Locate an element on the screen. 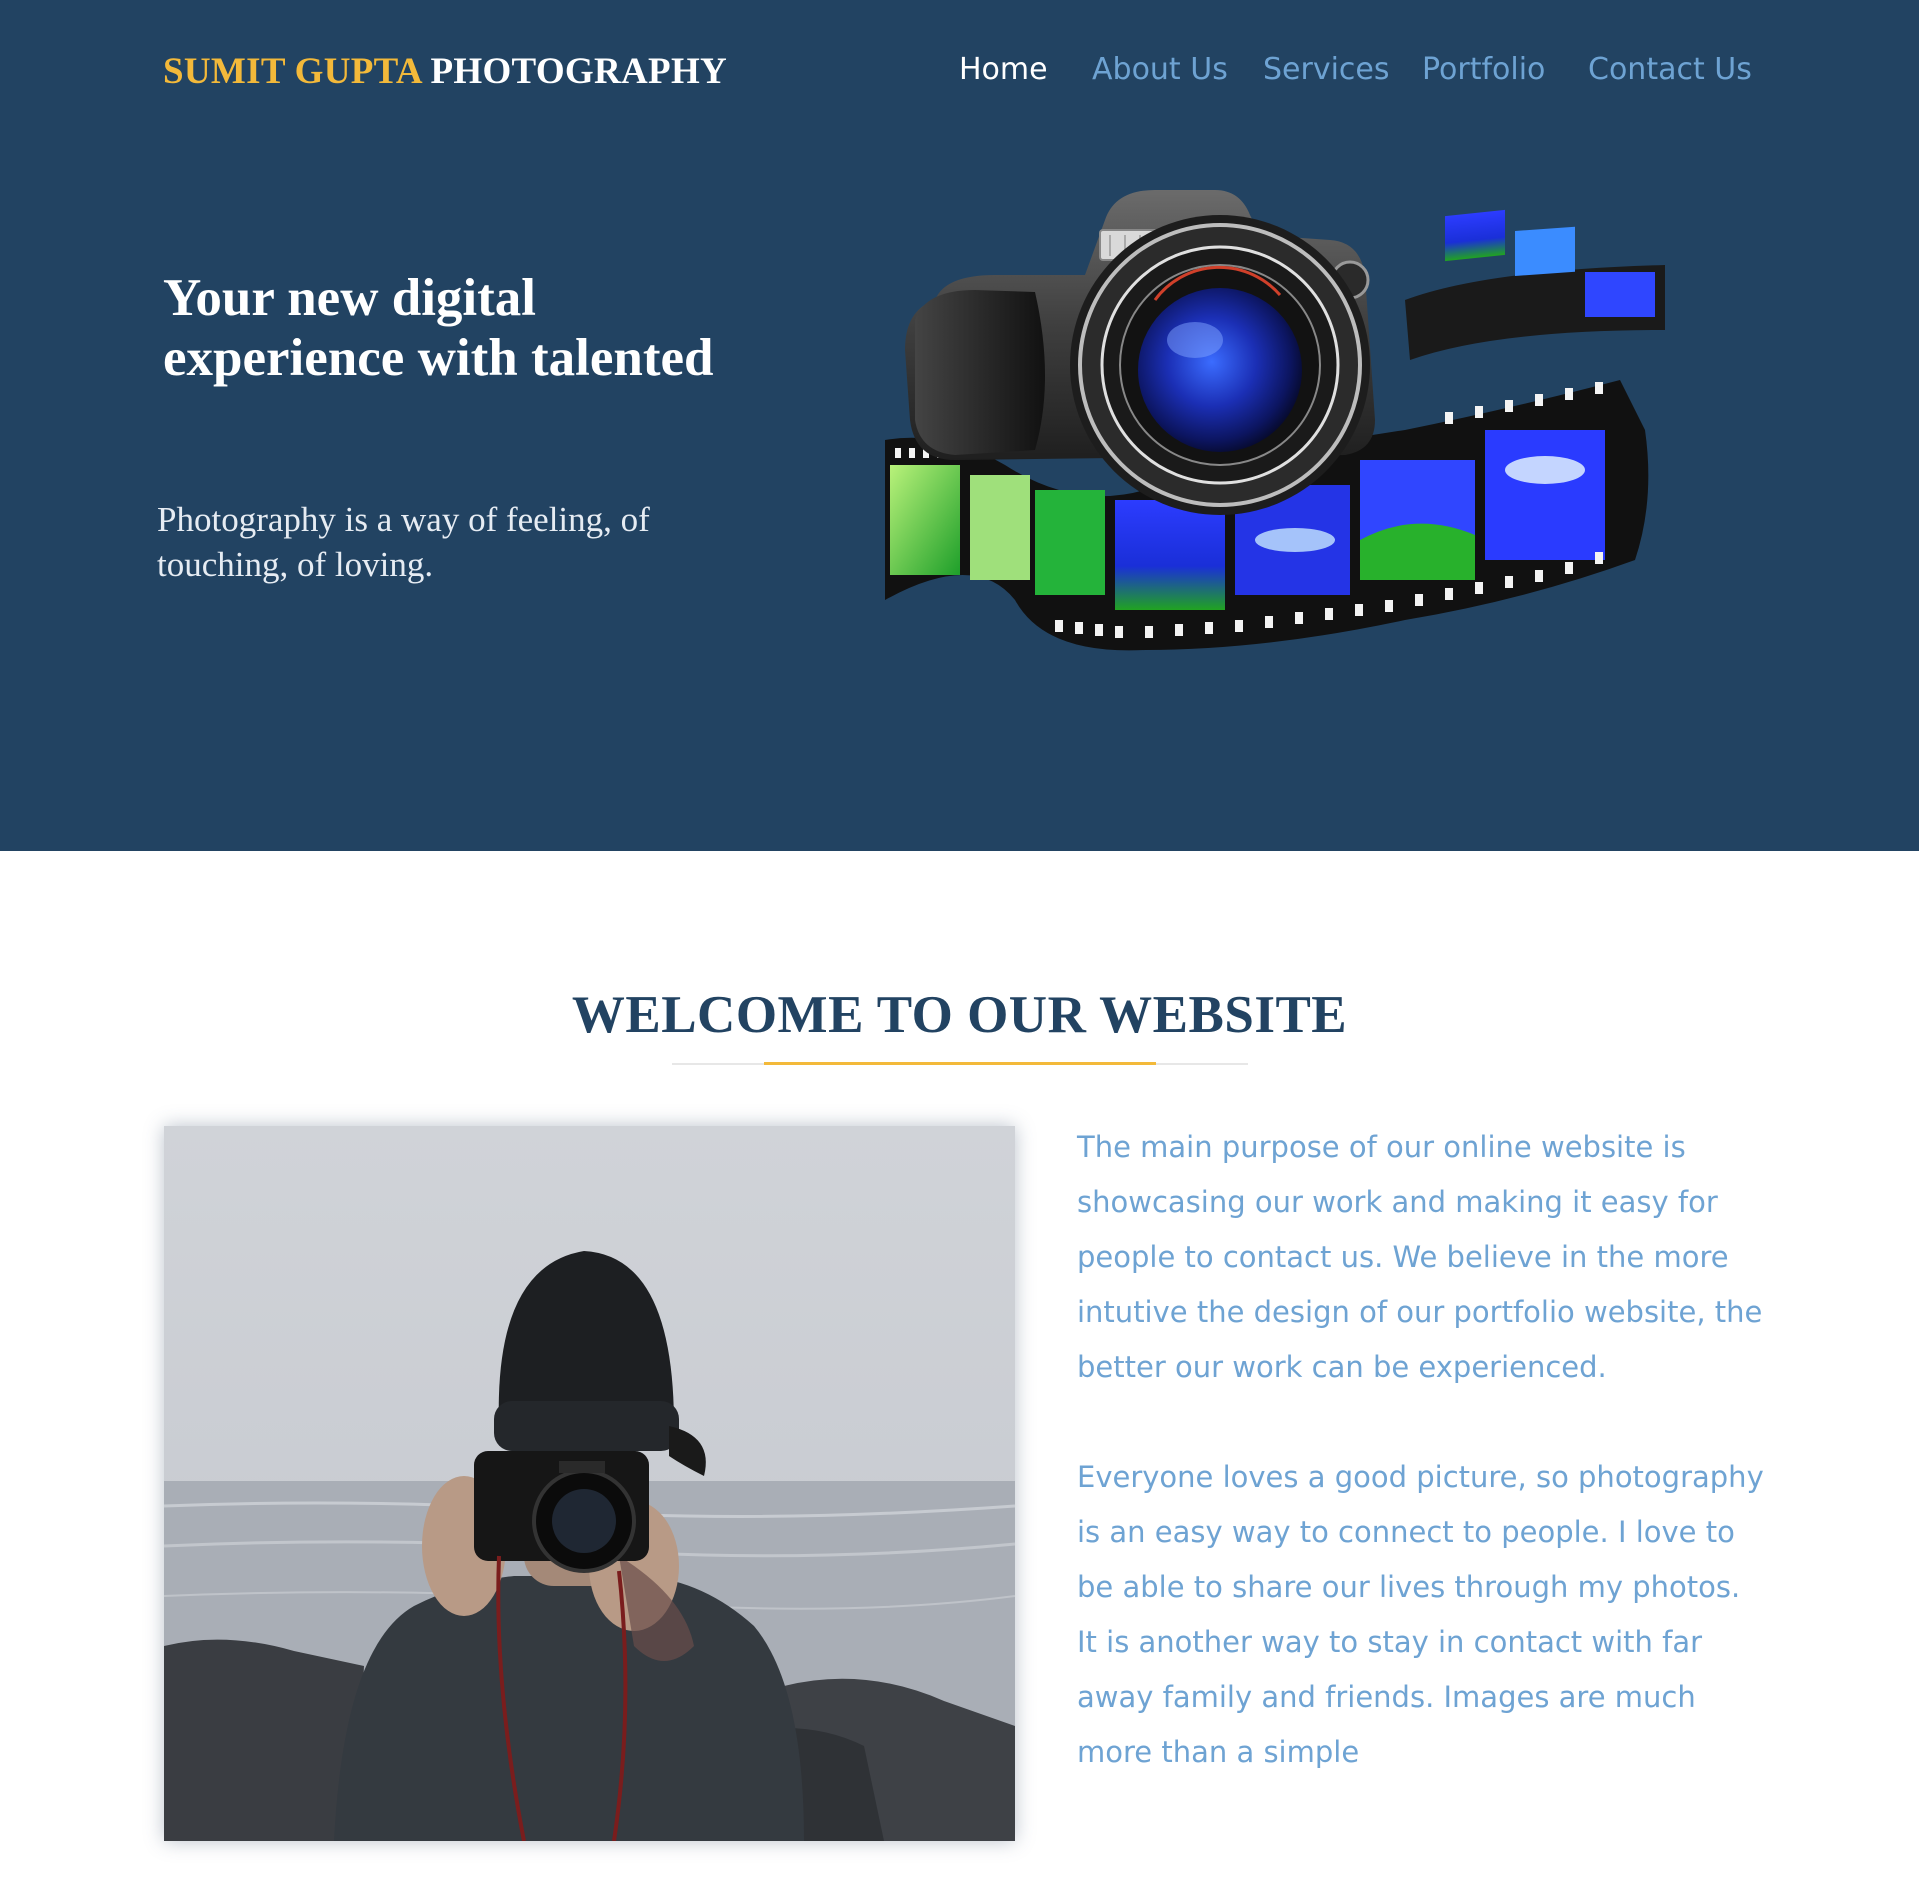 The image size is (1919, 1898). welcome-title: WELCOME TO OUR WEBSITE is located at coordinates (959, 1015).